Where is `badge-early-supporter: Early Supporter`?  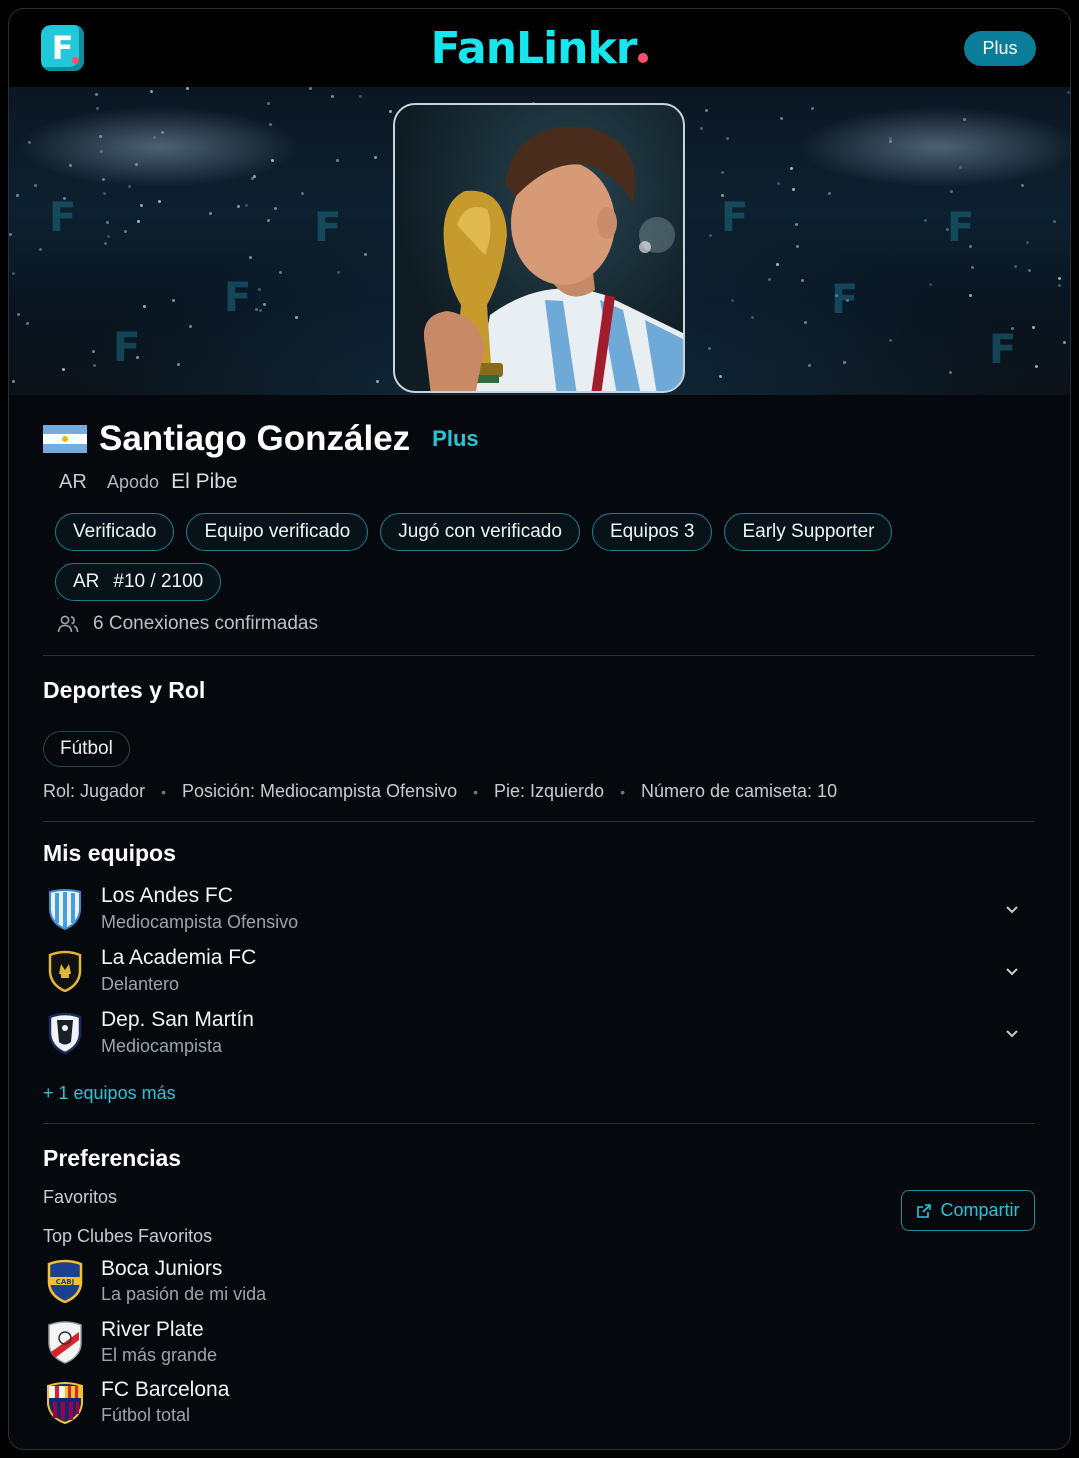 badge-early-supporter: Early Supporter is located at coordinates (808, 532).